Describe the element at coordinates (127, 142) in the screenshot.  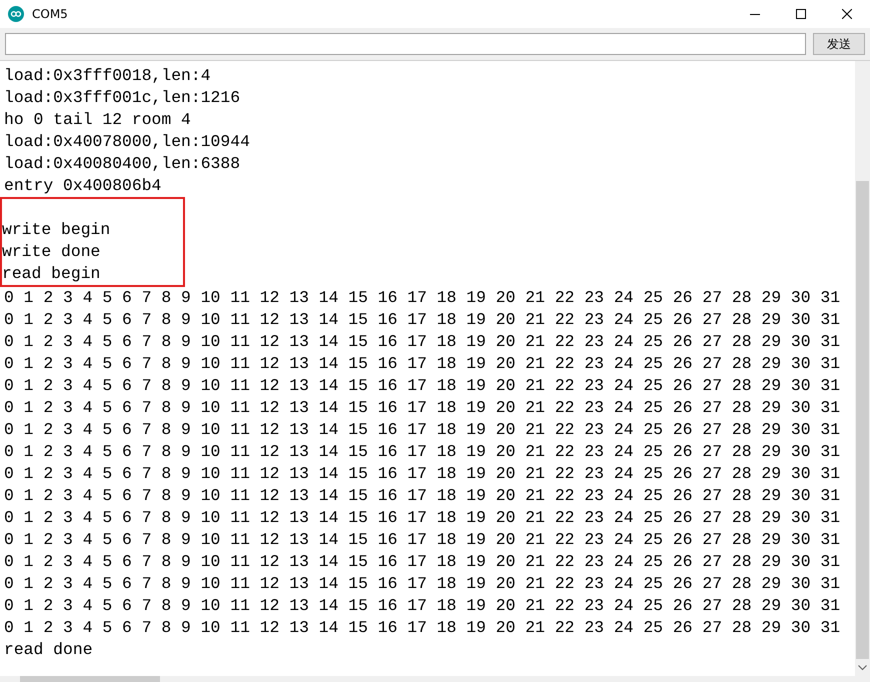
I see `output-line: load:0x40078000,len:10944` at that location.